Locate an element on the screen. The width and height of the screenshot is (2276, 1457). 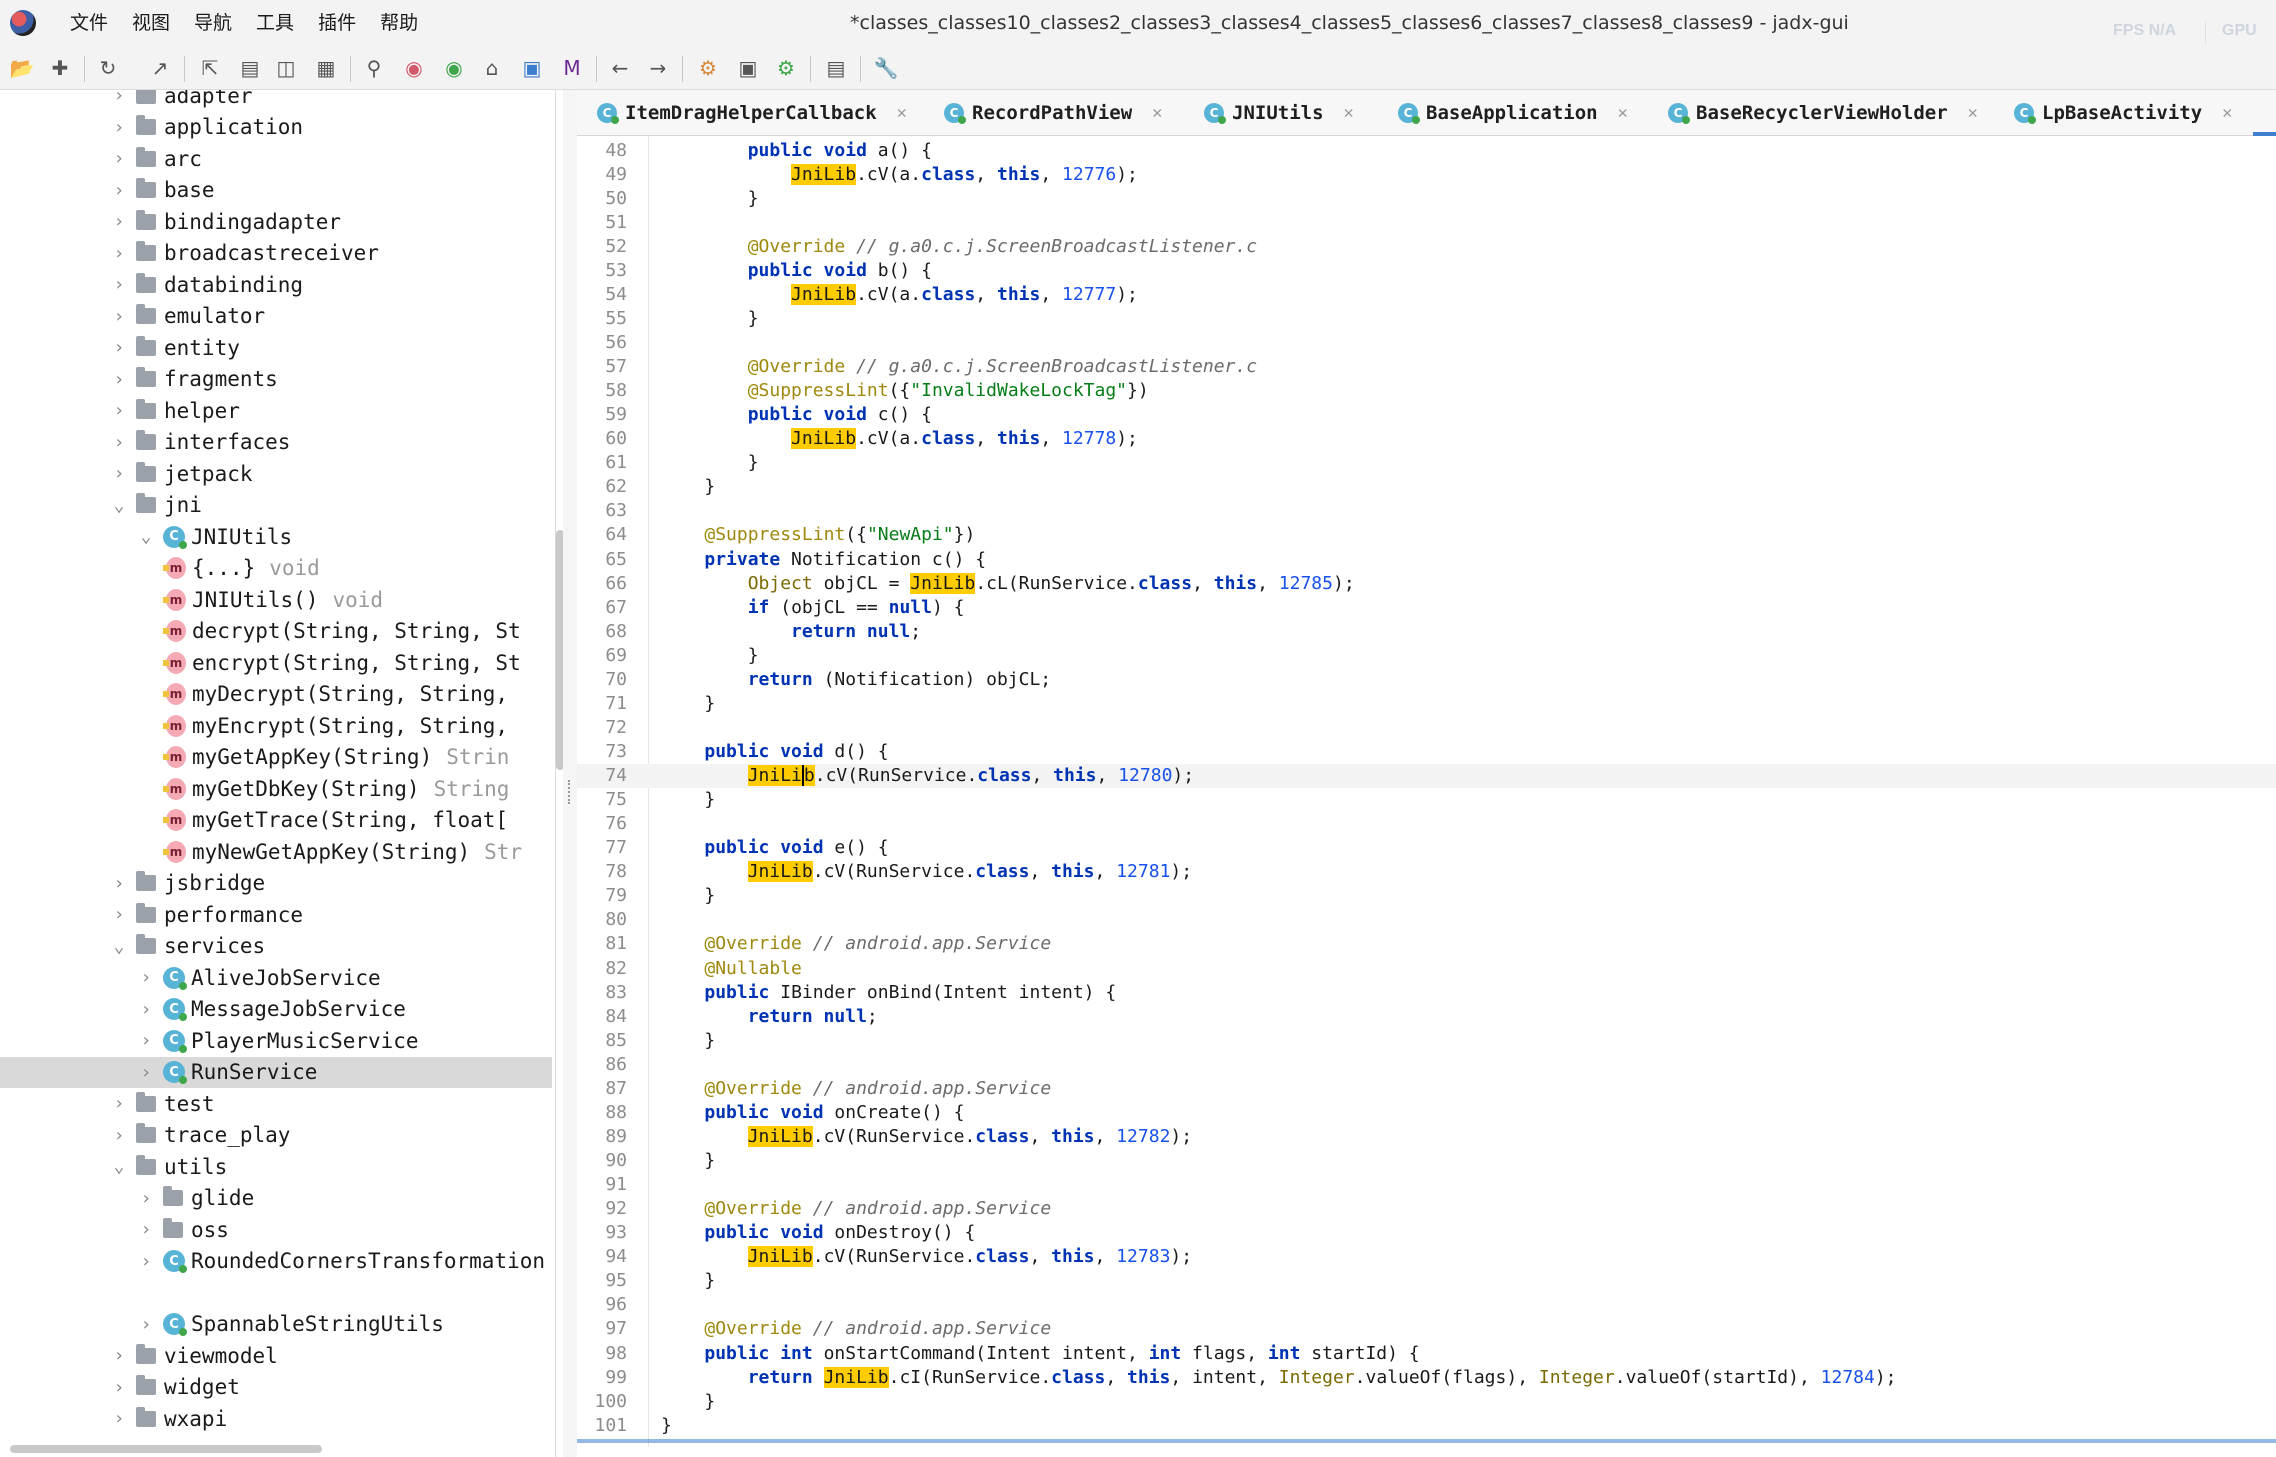
sync-tree-icon: ⇱ is located at coordinates (210, 68).